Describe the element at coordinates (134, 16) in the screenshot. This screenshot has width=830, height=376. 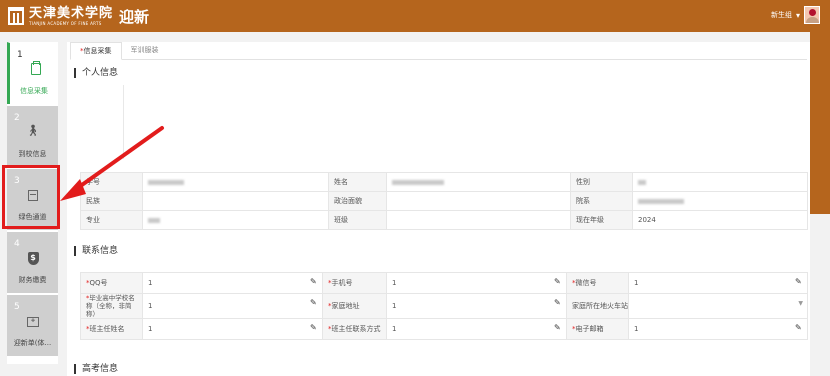
I see `page-title: 迎新` at that location.